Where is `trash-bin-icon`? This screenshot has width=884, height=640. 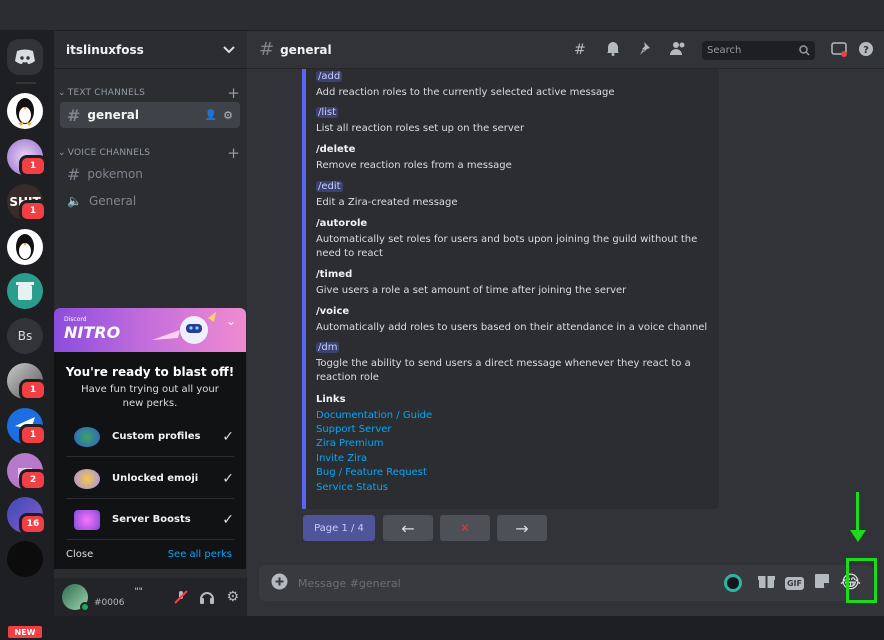 trash-bin-icon is located at coordinates (25, 291).